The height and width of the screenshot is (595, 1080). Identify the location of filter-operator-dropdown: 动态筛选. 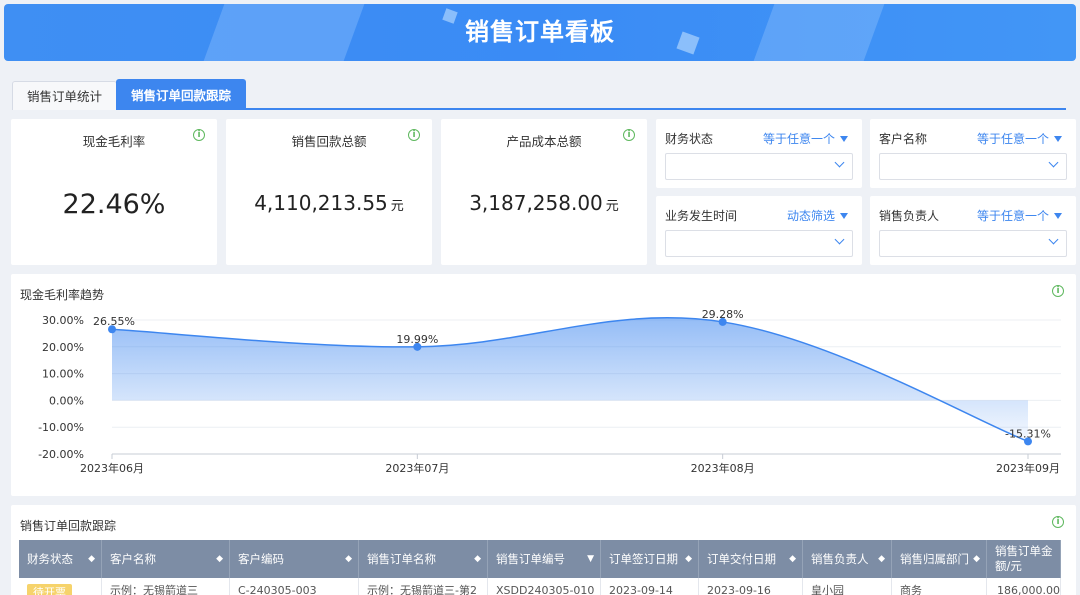
(817, 215).